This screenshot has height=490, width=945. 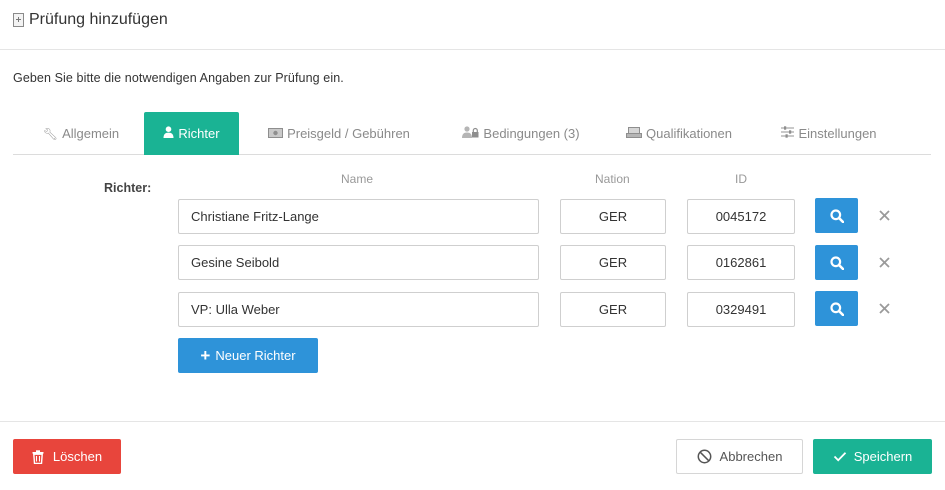 I want to click on add-judge-button: + Neuer Richter, so click(x=248, y=355).